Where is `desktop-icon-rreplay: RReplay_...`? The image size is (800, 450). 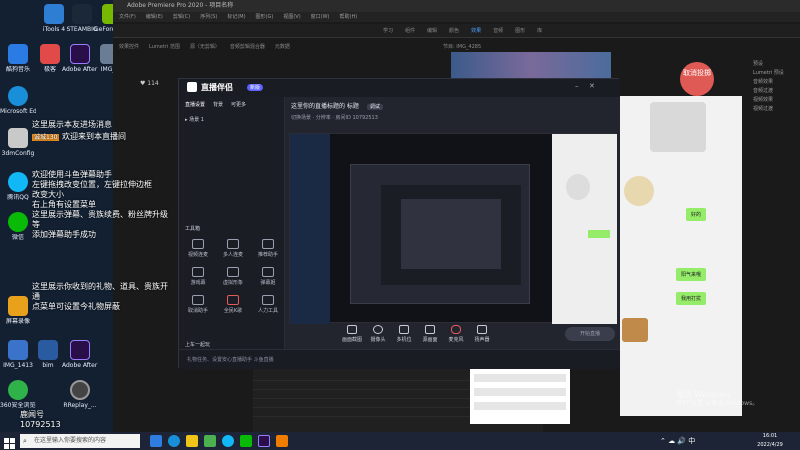
desktop-icon-rreplay: RReplay_... is located at coordinates (80, 400).